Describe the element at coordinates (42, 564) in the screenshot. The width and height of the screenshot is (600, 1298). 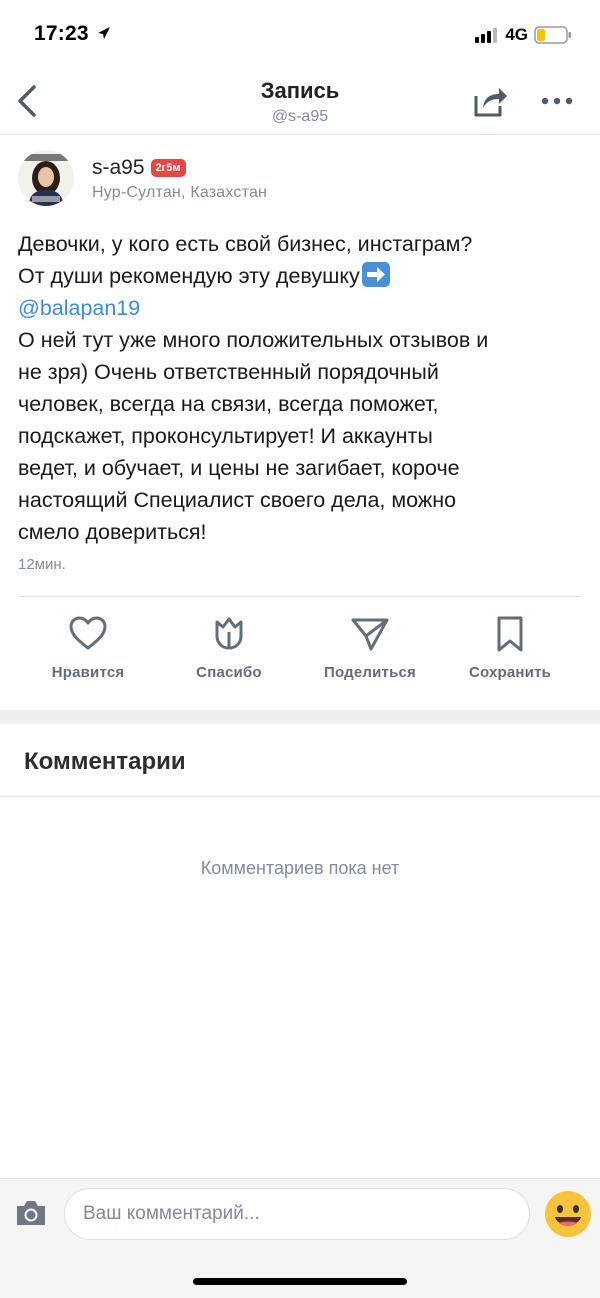
I see `post-timestamp: 12мин.` at that location.